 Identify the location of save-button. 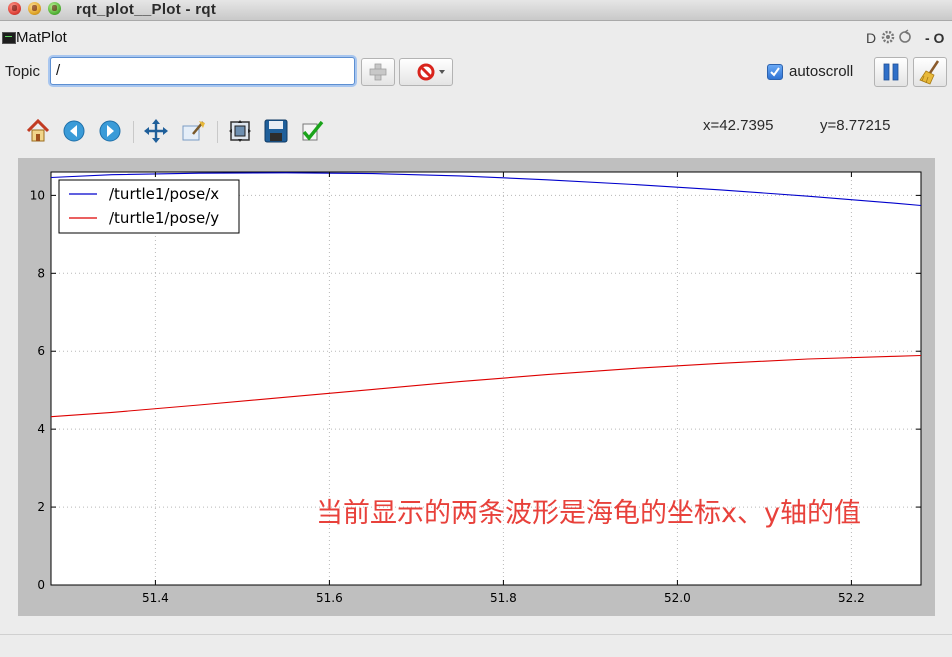
(276, 131).